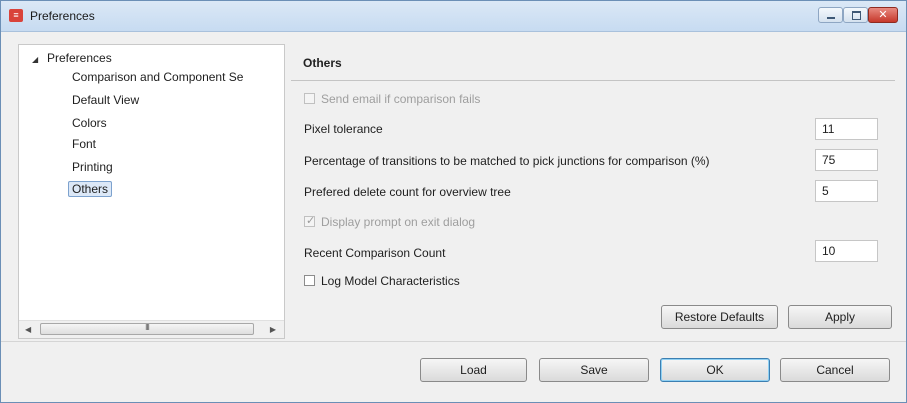 The height and width of the screenshot is (403, 907). What do you see at coordinates (846, 129) in the screenshot?
I see `pixel-tolerance-input` at bounding box center [846, 129].